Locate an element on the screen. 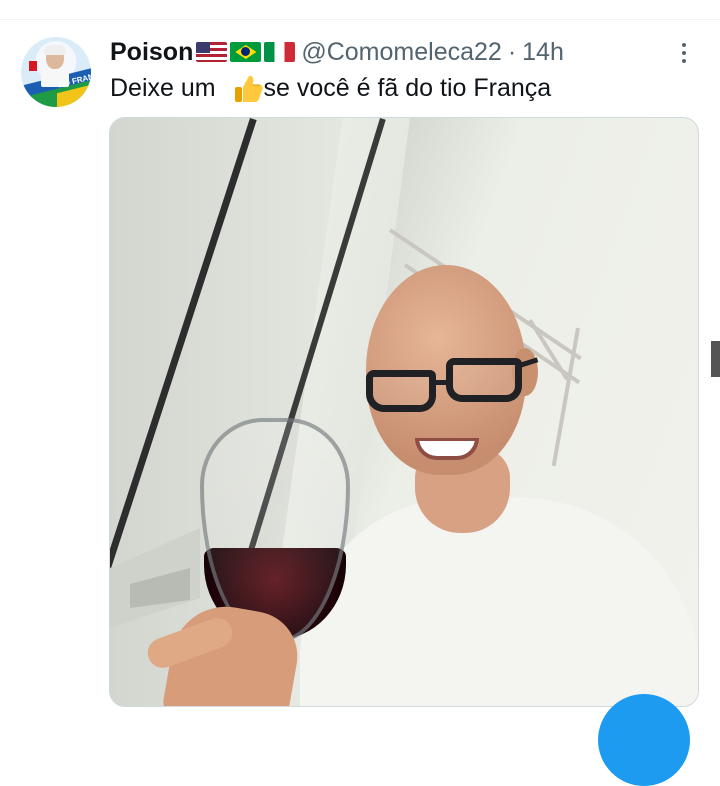 This screenshot has height=786, width=720. tweet-text-after: se você é fã do tio França is located at coordinates (404, 88).